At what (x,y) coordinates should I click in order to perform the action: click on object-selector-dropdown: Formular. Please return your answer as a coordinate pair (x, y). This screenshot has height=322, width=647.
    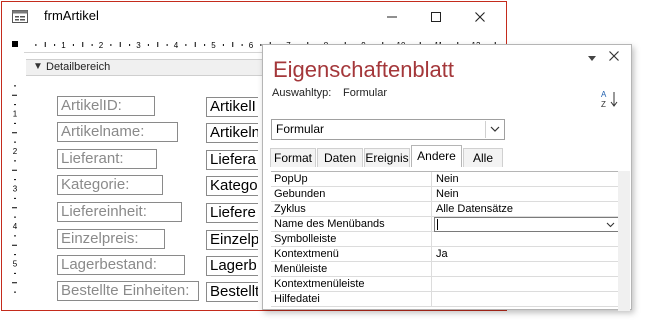
    Looking at the image, I should click on (388, 129).